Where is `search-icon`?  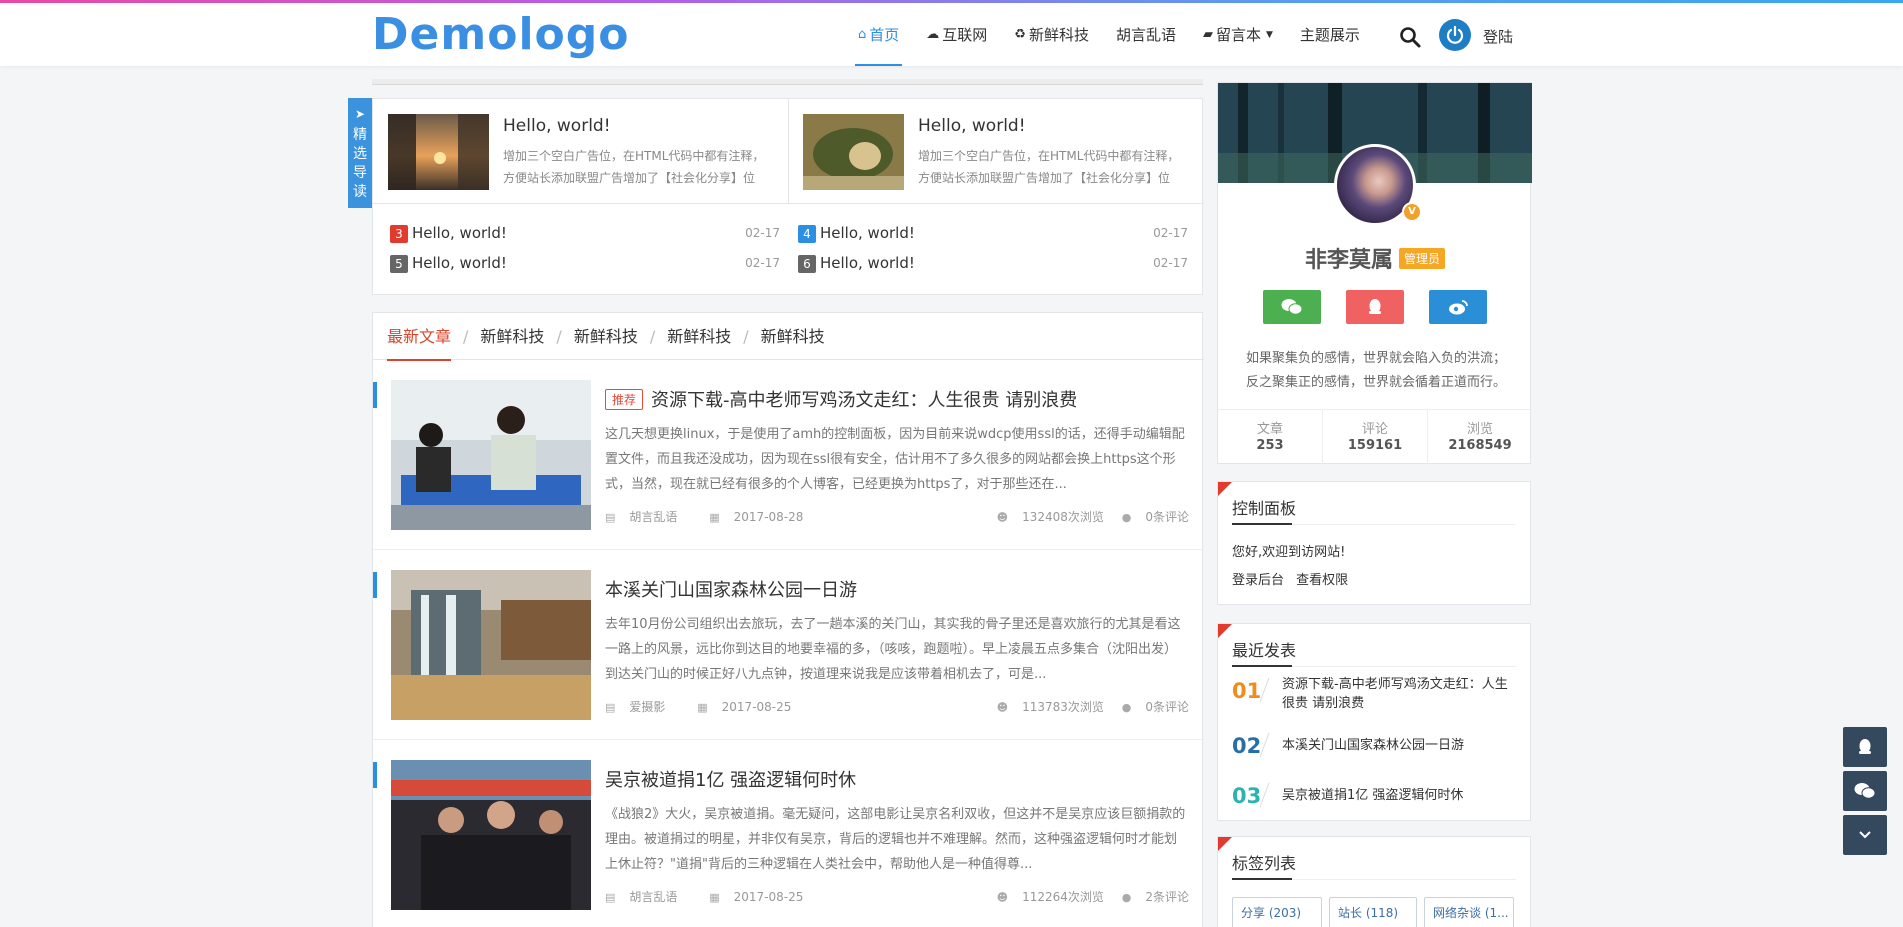
search-icon is located at coordinates (1410, 37).